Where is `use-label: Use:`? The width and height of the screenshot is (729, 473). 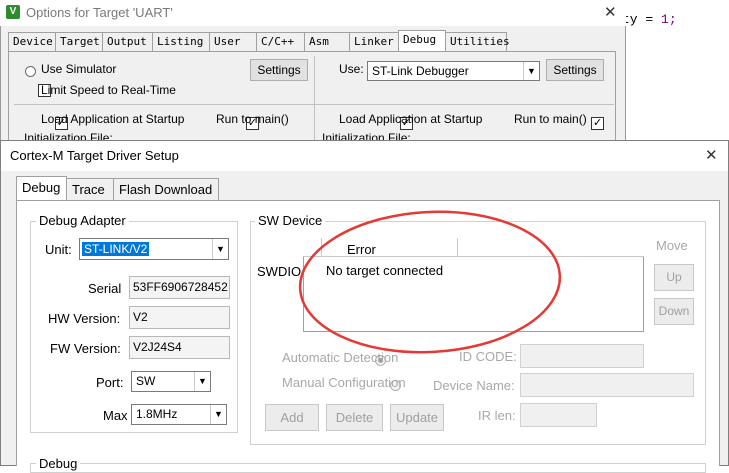
use-label: Use: is located at coordinates (351, 69).